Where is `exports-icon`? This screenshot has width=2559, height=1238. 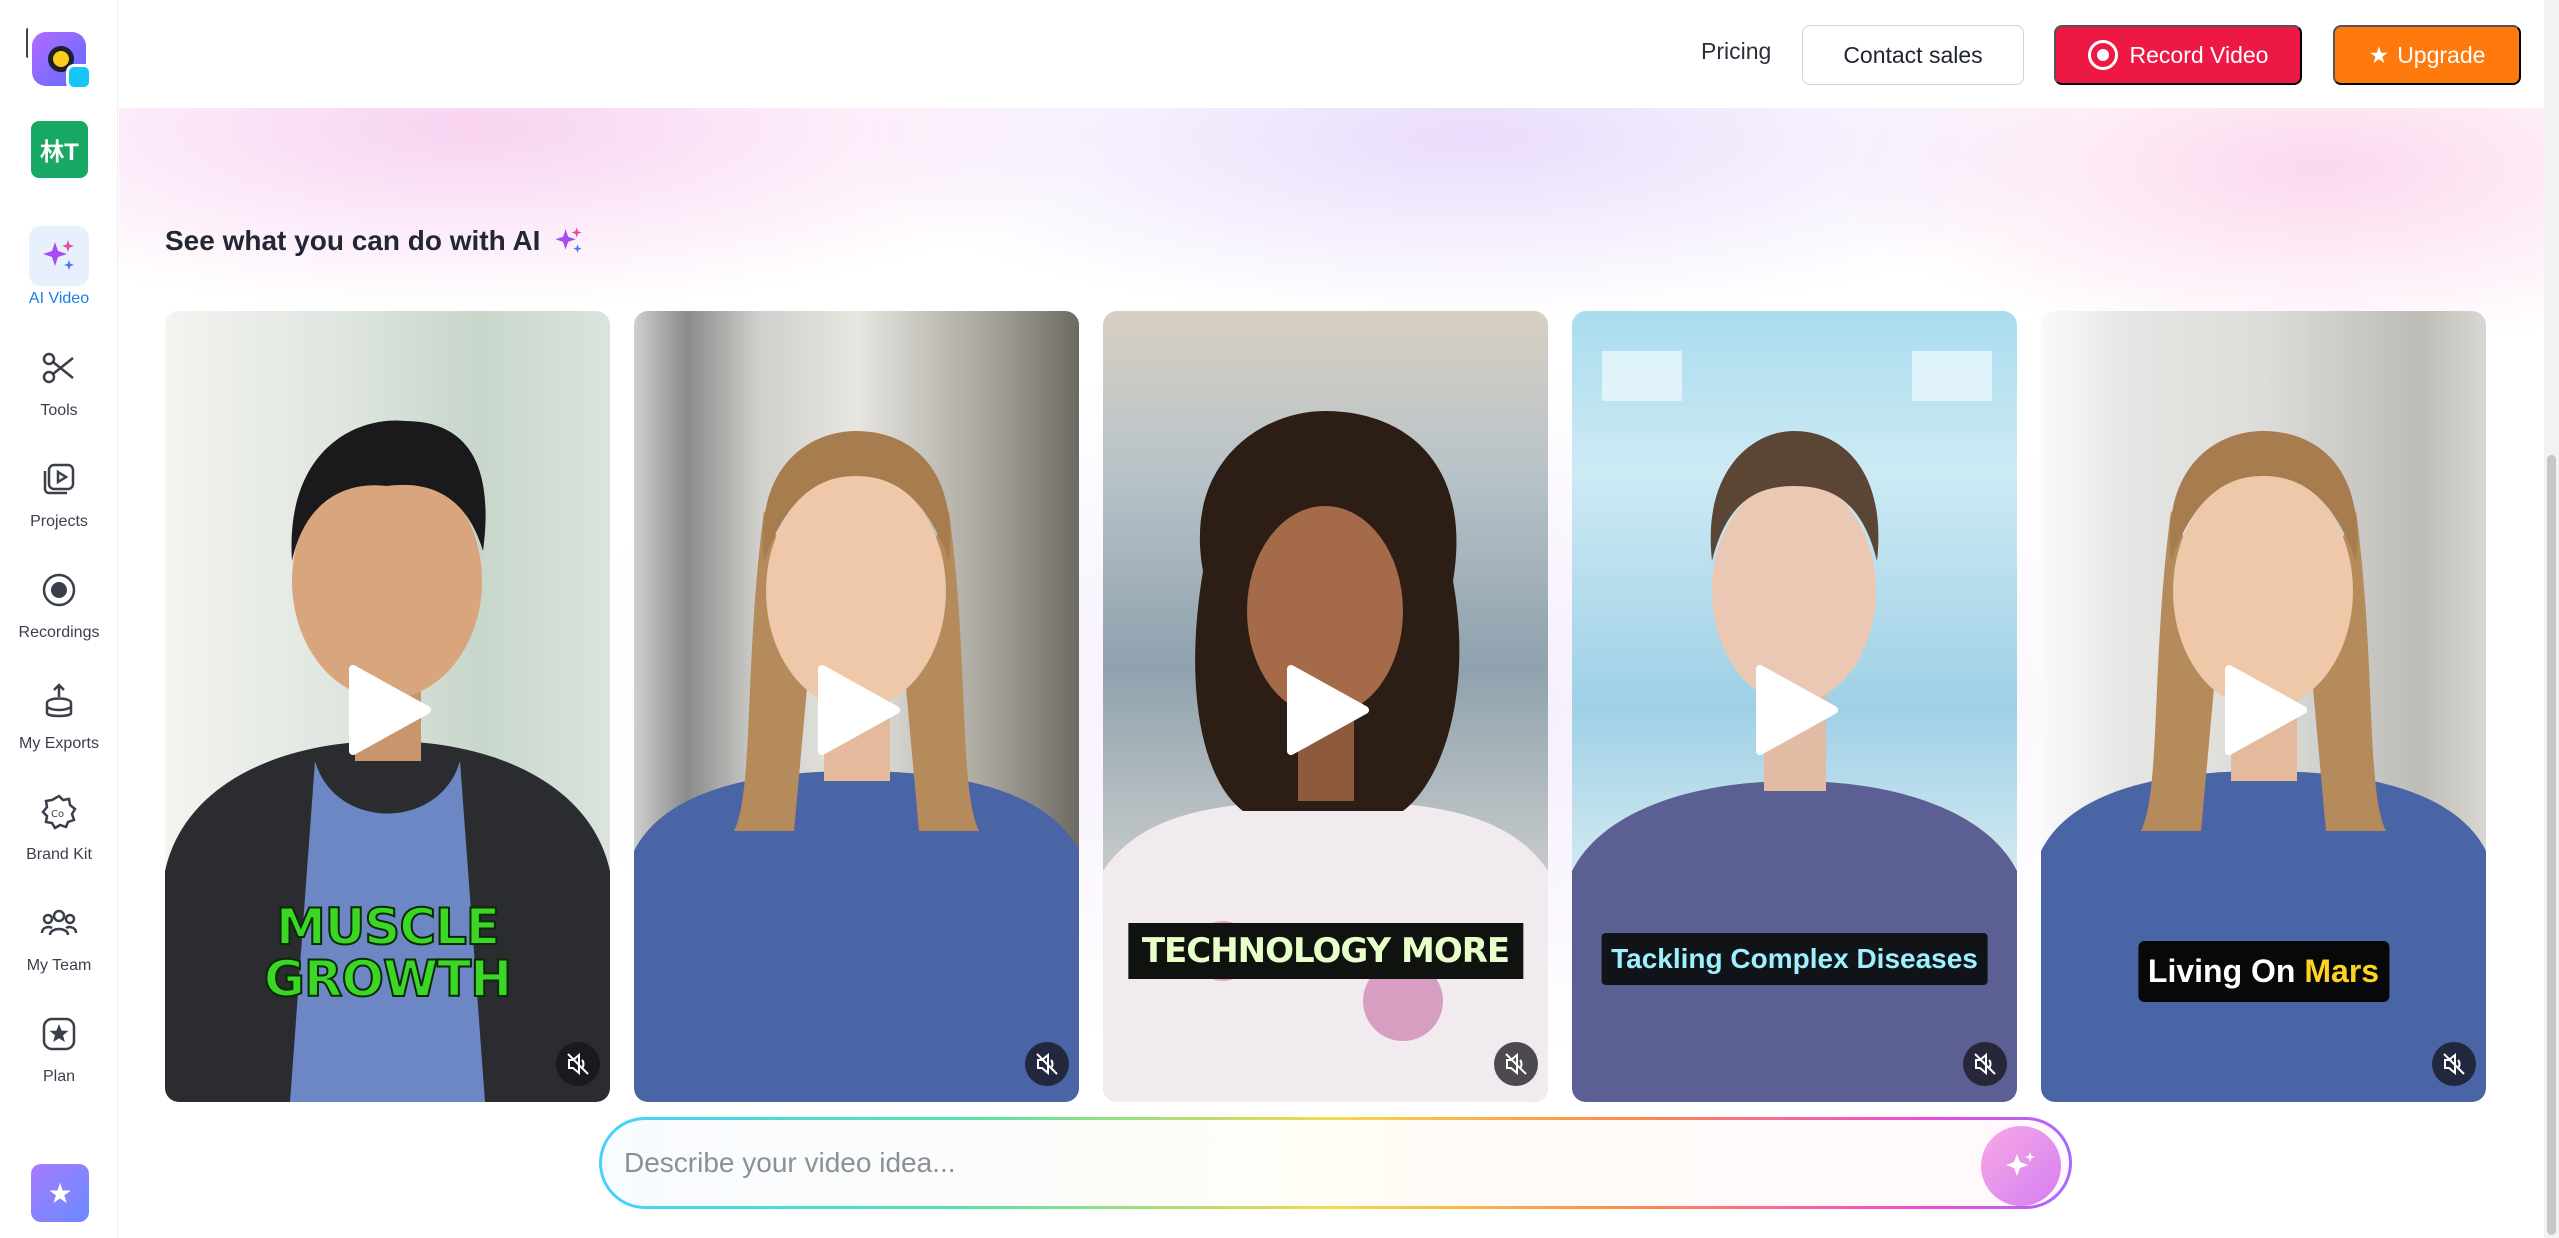 exports-icon is located at coordinates (59, 701).